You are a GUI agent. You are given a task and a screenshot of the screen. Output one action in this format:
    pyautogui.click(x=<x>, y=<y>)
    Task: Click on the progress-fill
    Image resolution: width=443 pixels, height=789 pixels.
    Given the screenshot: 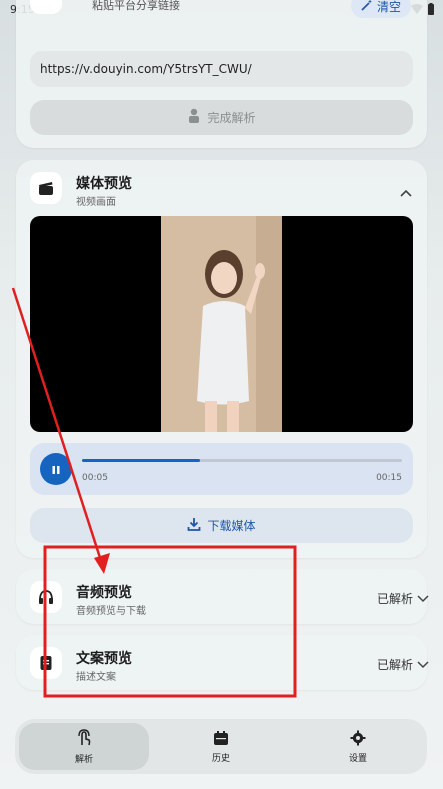 What is the action you would take?
    pyautogui.click(x=141, y=460)
    